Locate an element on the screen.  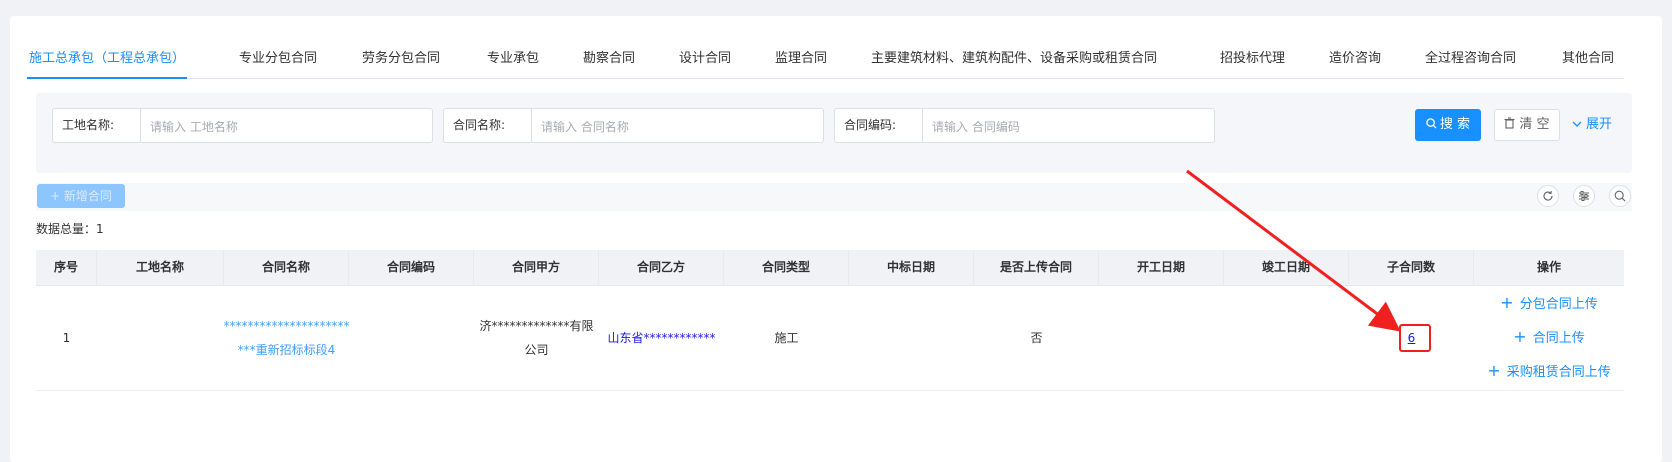
search-button: 搜 索 is located at coordinates (1448, 125).